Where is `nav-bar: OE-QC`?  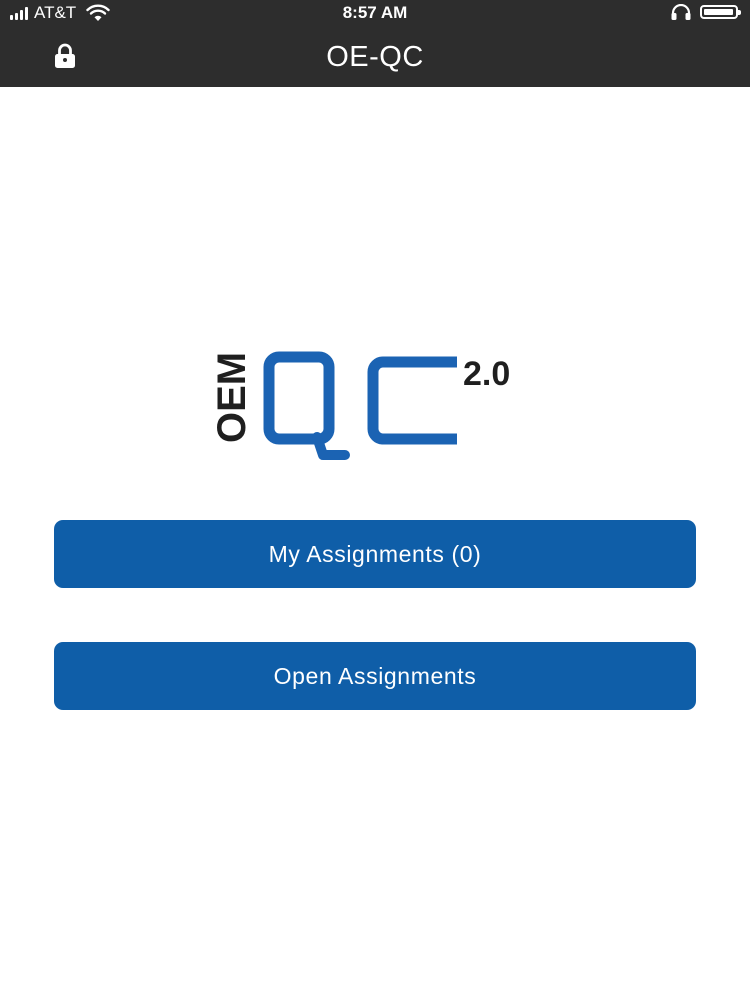
nav-bar: OE-QC is located at coordinates (375, 56).